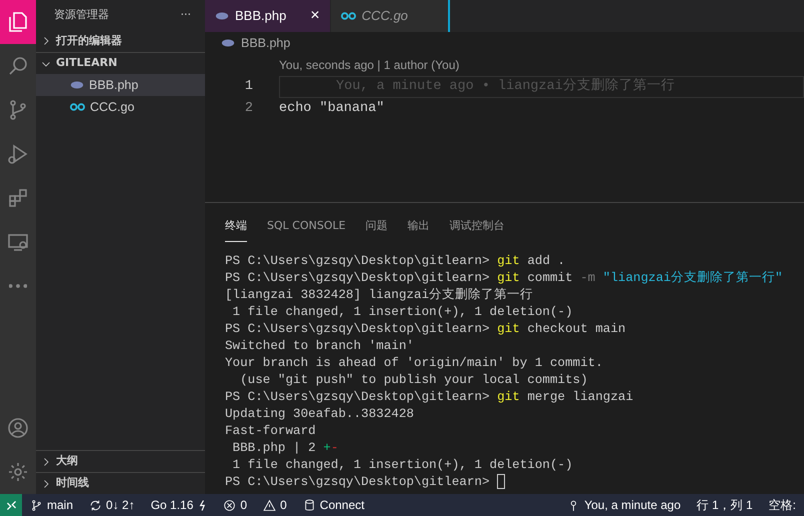 This screenshot has height=516, width=804. What do you see at coordinates (309, 505) in the screenshot?
I see `database-icon` at bounding box center [309, 505].